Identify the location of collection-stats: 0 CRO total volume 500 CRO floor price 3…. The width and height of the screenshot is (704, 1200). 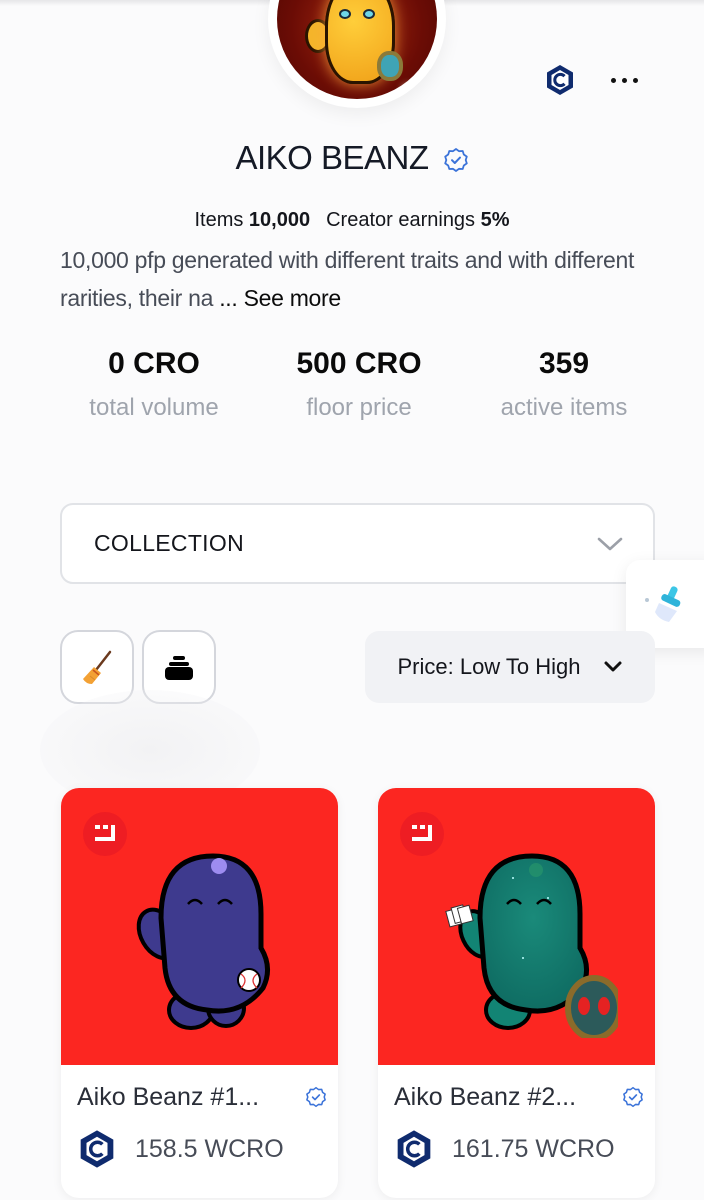
(359, 387).